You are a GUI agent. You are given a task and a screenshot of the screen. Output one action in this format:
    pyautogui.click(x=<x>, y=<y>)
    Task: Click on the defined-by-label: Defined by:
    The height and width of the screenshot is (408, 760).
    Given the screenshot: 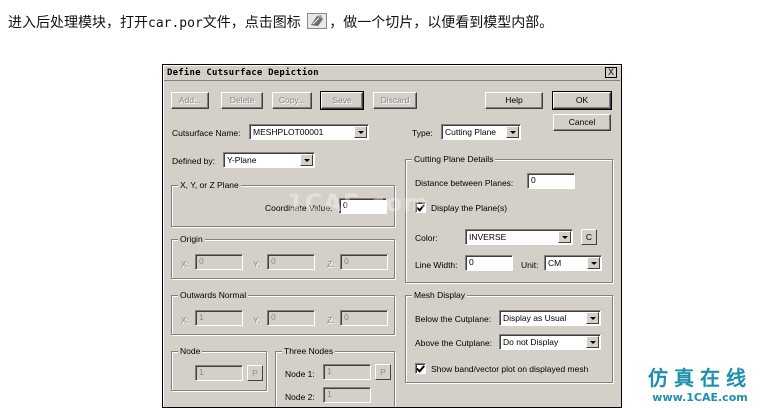 What is the action you would take?
    pyautogui.click(x=193, y=161)
    